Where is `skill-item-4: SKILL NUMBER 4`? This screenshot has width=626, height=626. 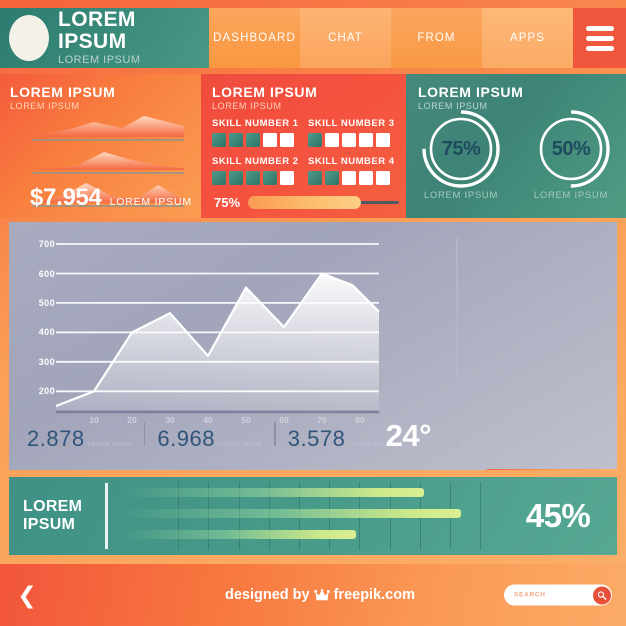
skill-item-4: SKILL NUMBER 4 is located at coordinates (354, 170).